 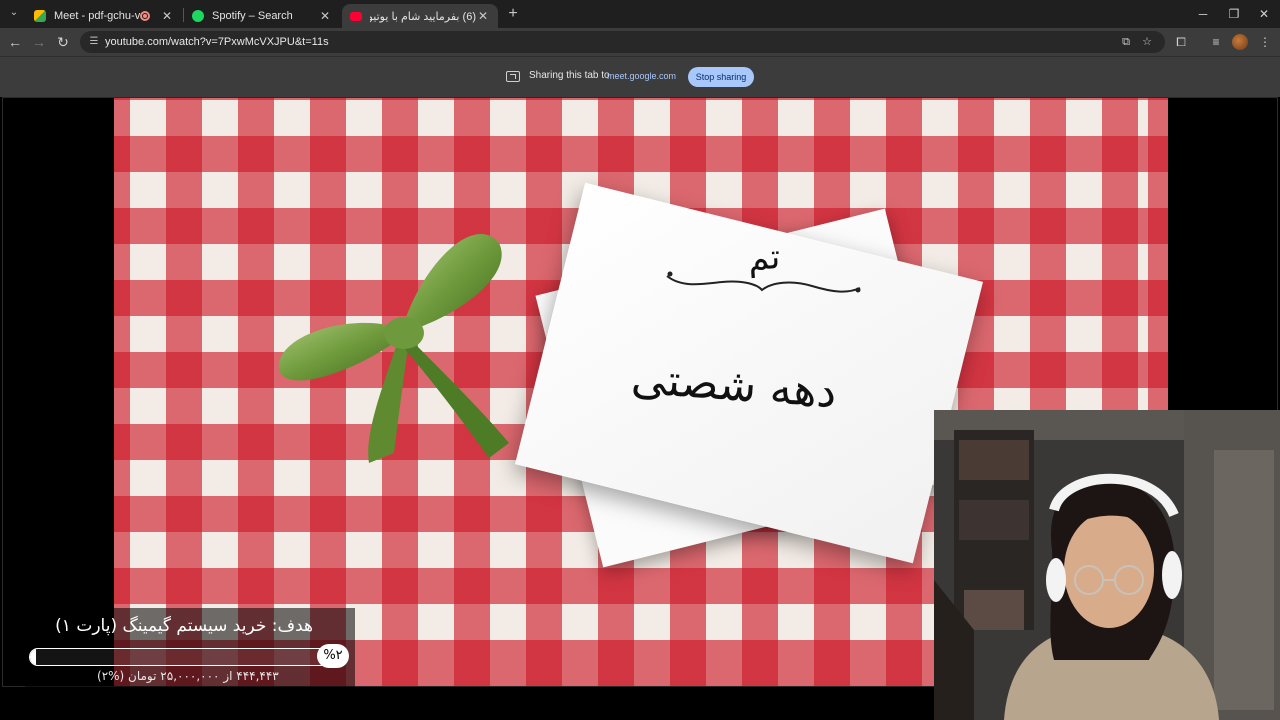 What do you see at coordinates (1203, 14) in the screenshot?
I see `minimize-icon: ─` at bounding box center [1203, 14].